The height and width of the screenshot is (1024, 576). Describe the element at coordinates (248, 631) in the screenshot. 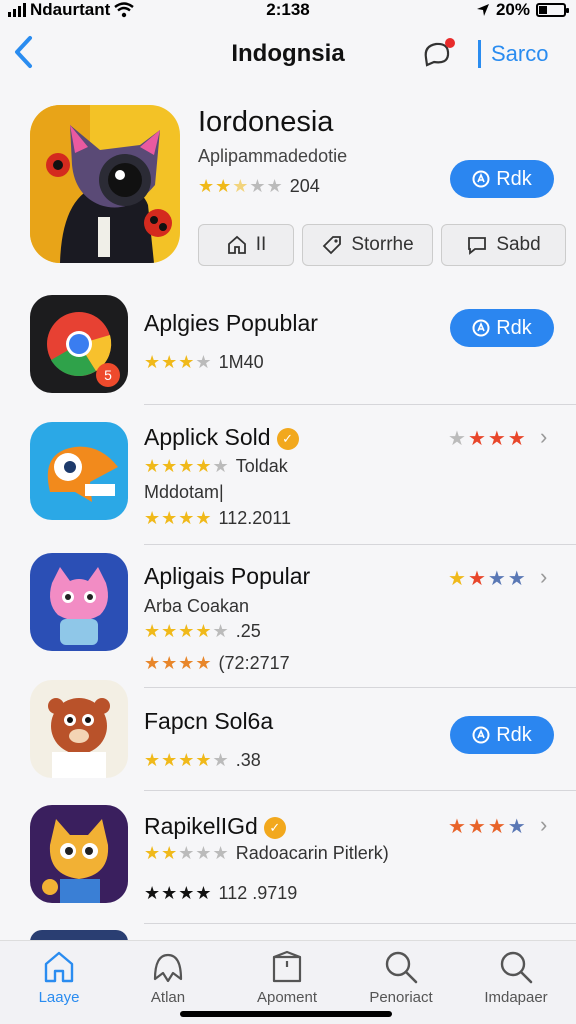

I see `app-rating-text: .25` at that location.